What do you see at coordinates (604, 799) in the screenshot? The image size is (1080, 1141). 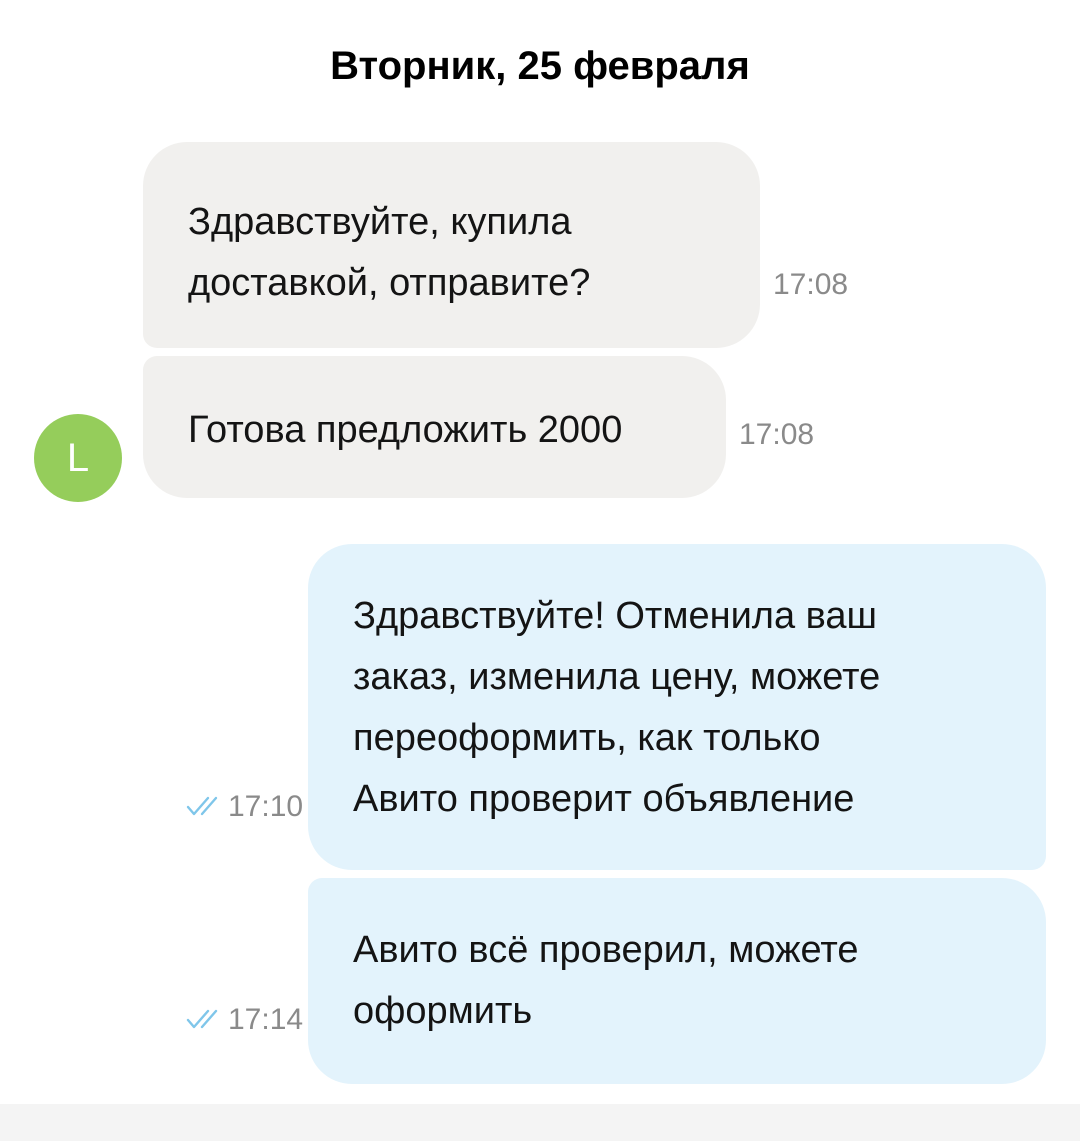 I see `message-text-line: Авито проверит объявление` at bounding box center [604, 799].